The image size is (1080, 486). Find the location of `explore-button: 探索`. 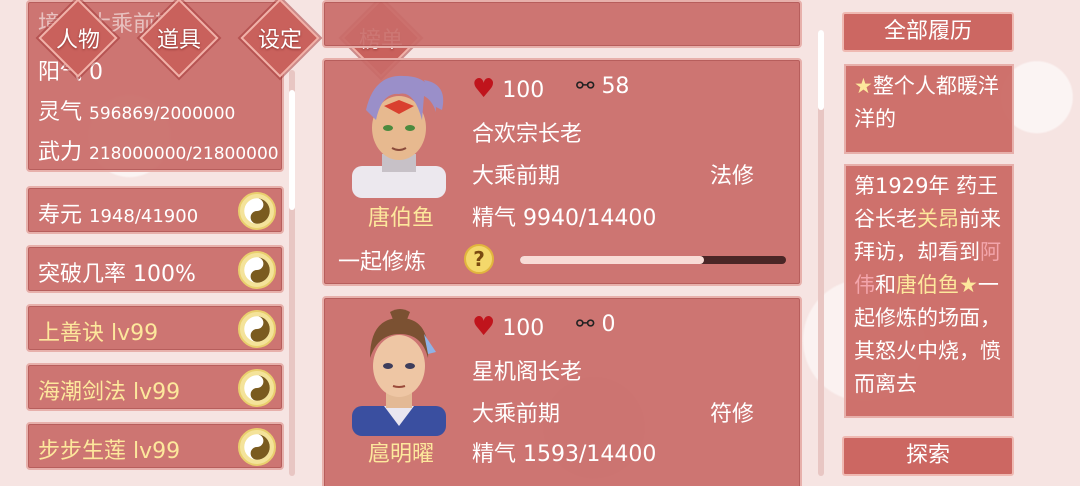

explore-button: 探索 is located at coordinates (928, 456).